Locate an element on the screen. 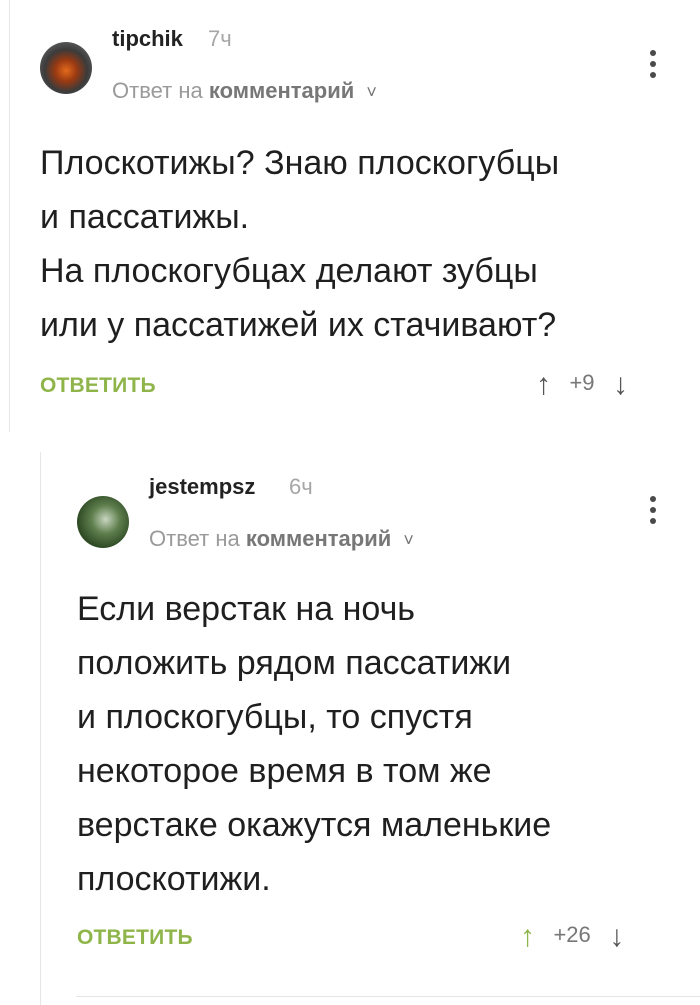 This screenshot has height=1005, width=700. comment-line: верстаке окажутся маленькие is located at coordinates (314, 825).